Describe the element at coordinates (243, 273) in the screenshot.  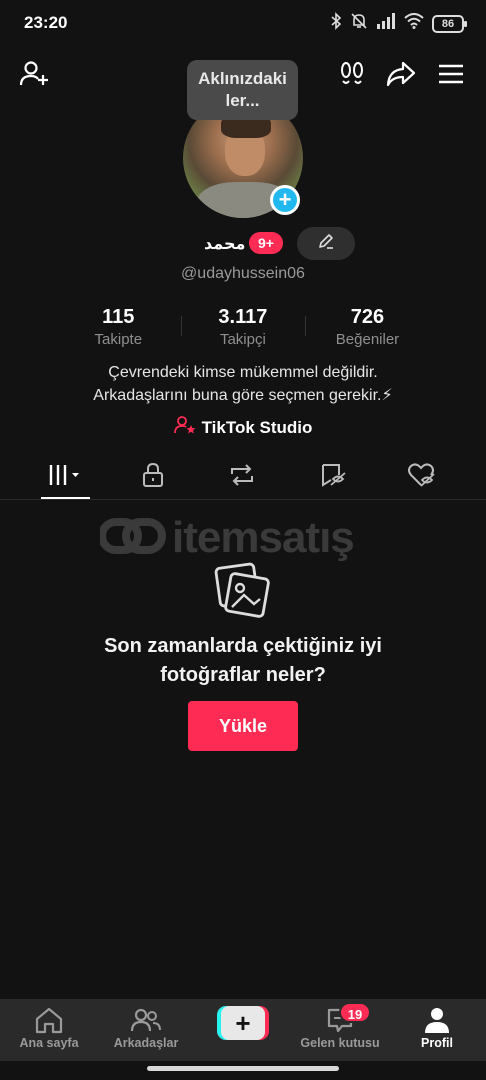
I see `username: @udayhussein06` at that location.